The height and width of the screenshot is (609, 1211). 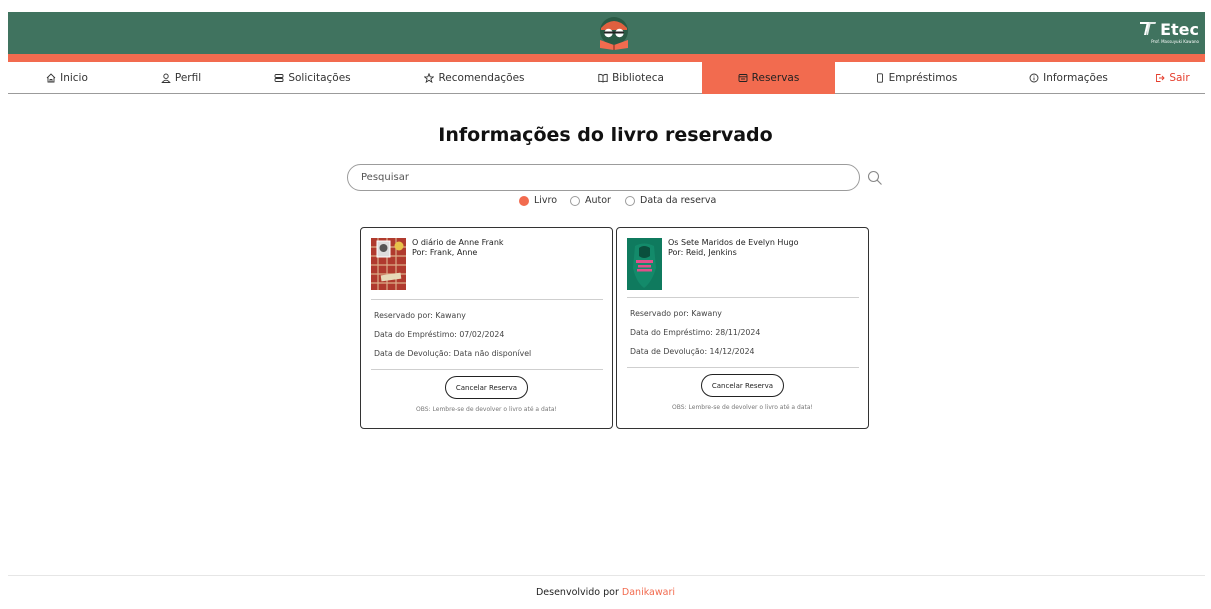 What do you see at coordinates (279, 78) in the screenshot?
I see `inbox-icon` at bounding box center [279, 78].